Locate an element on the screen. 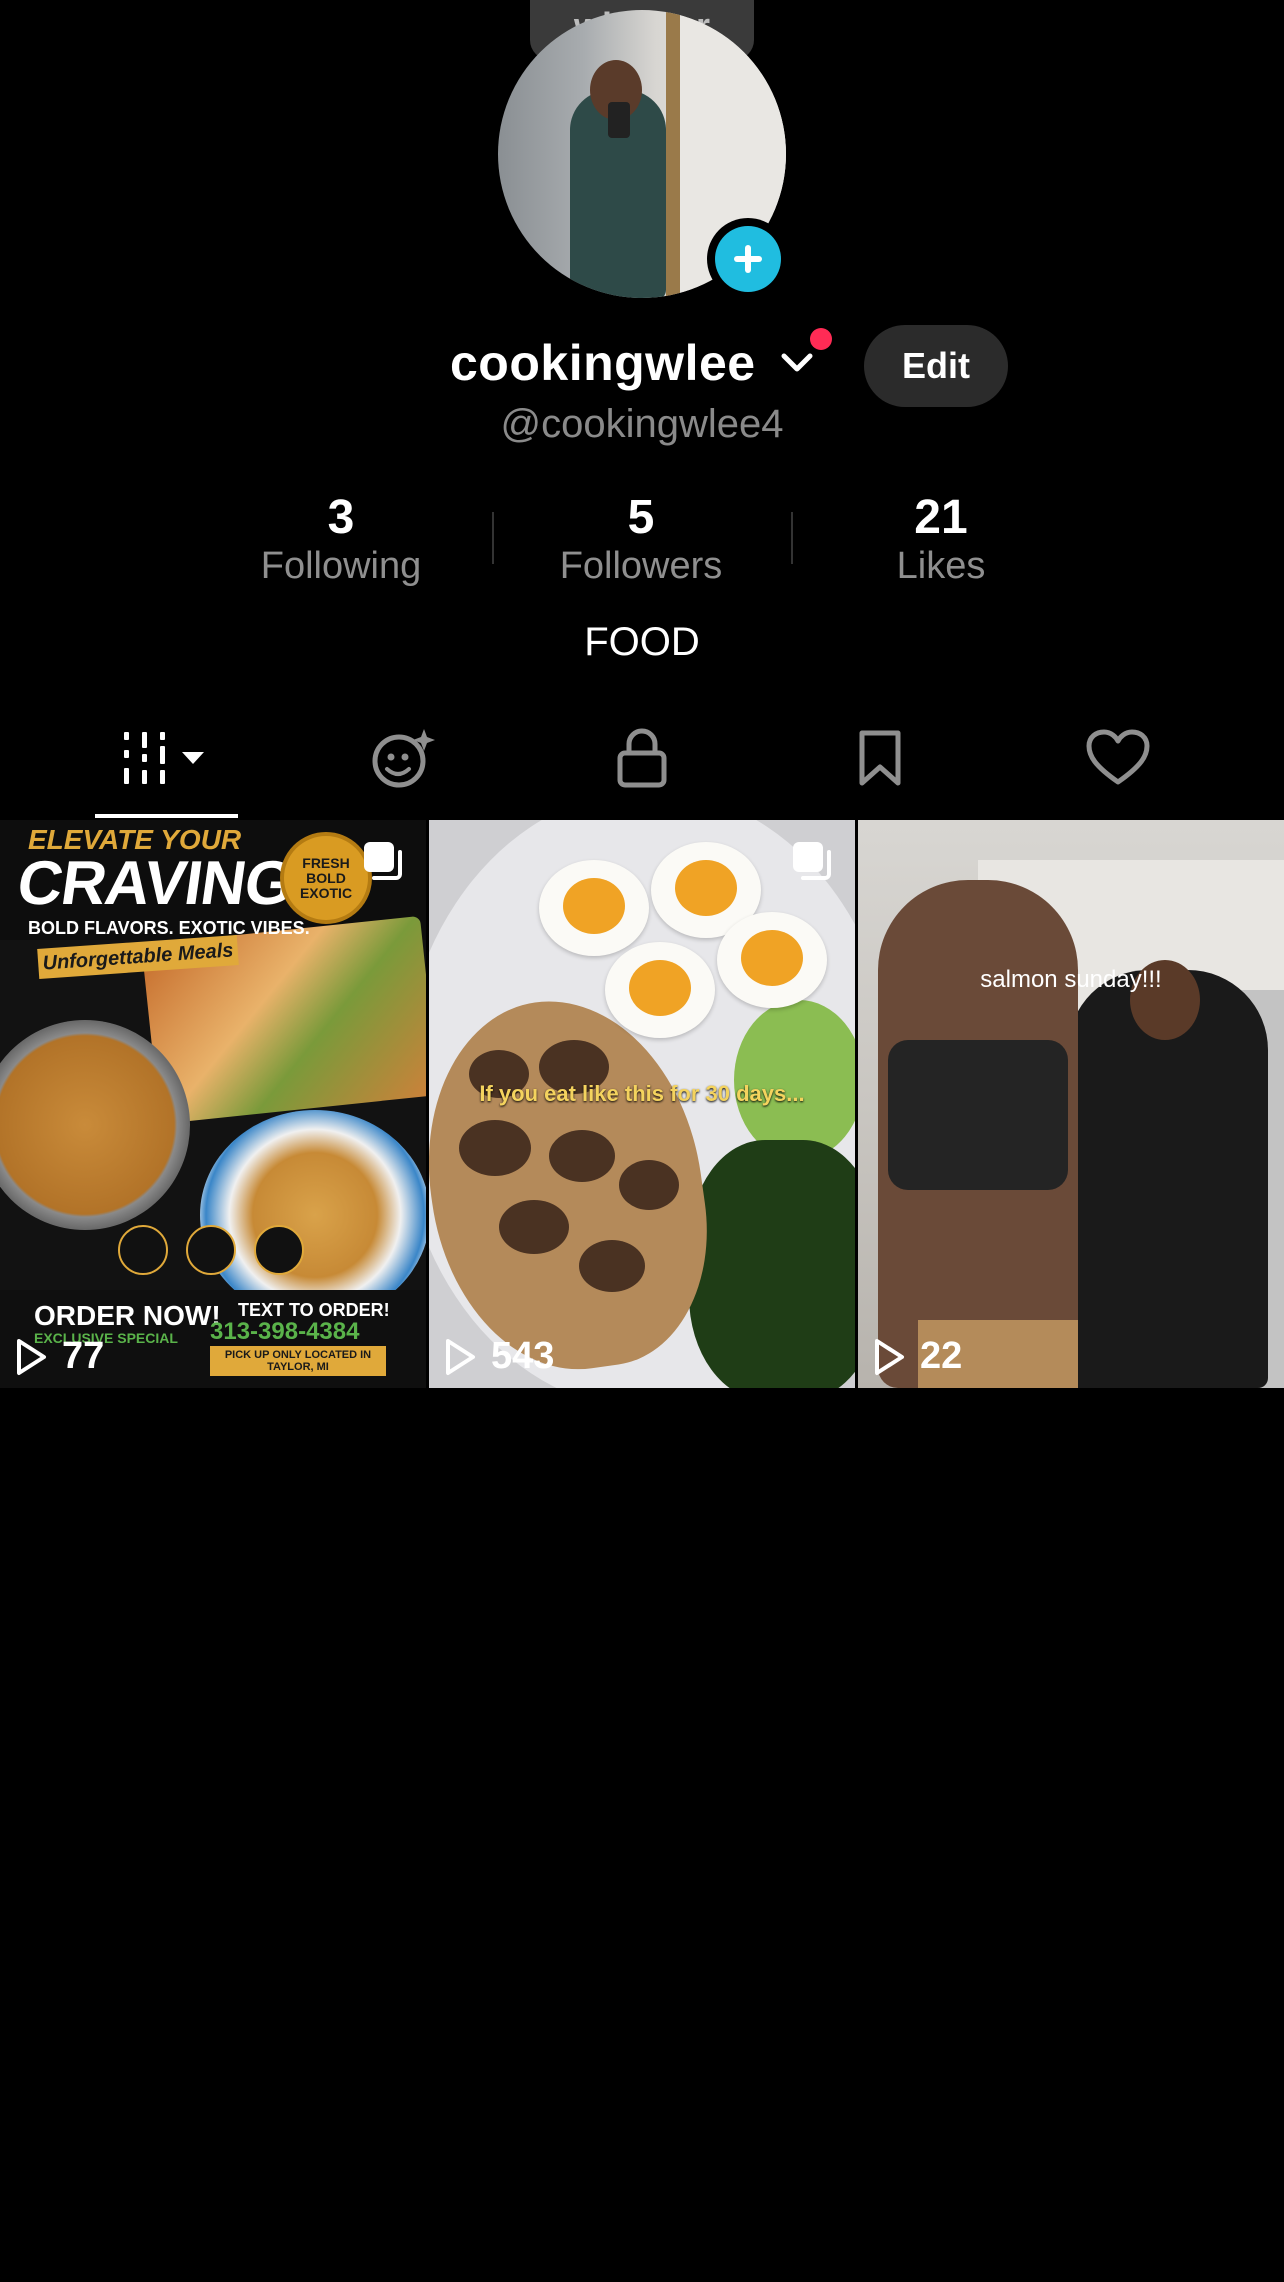  username: cookingwlee is located at coordinates (603, 363).